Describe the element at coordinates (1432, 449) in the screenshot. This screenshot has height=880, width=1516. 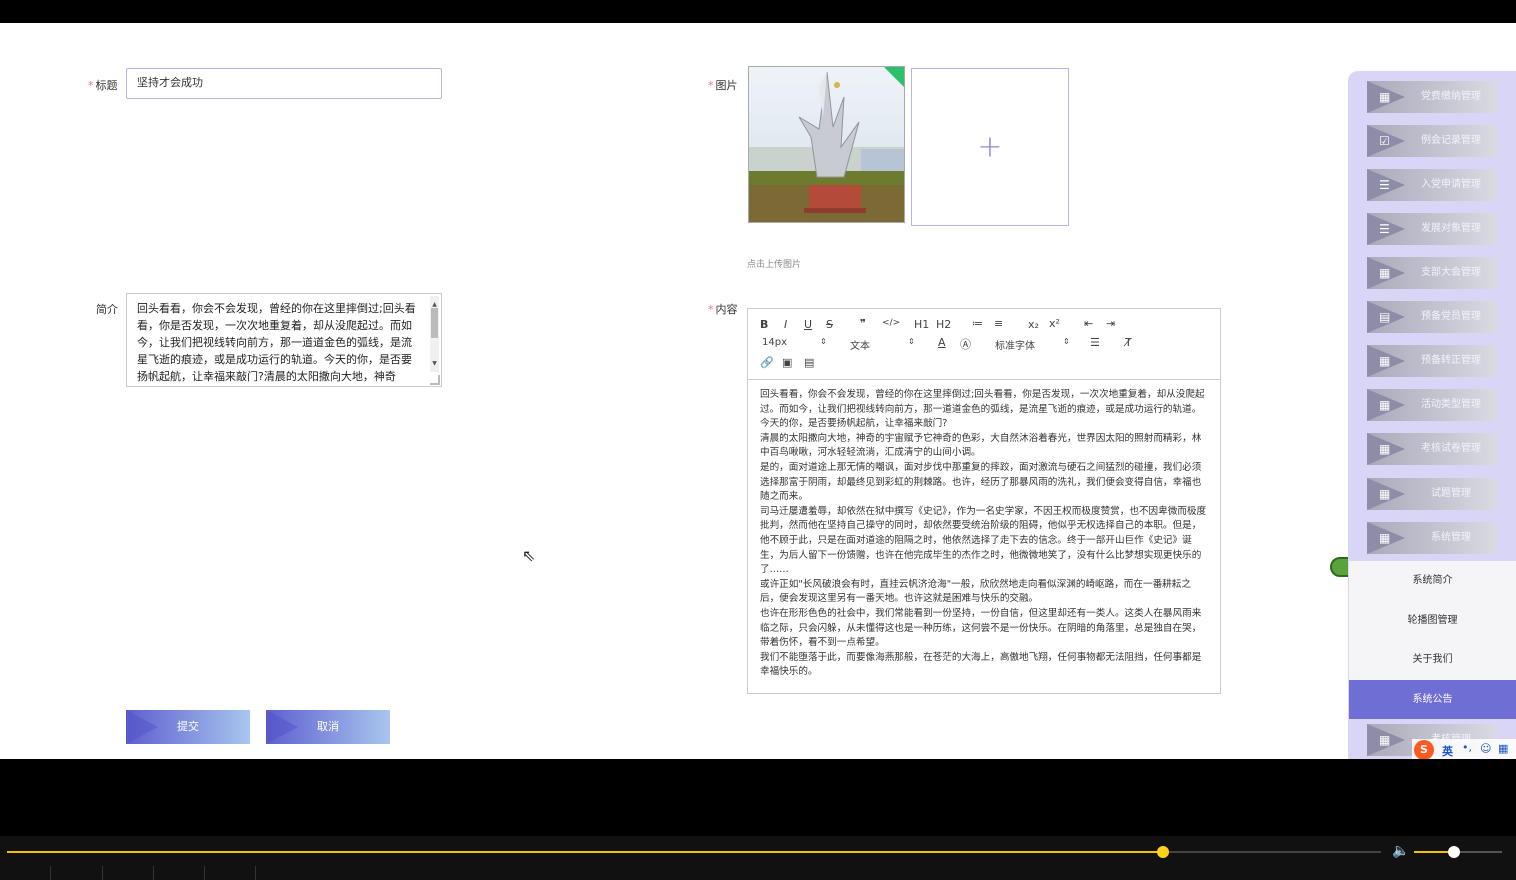
I see `sidebar-item-exam-papers: ▦ 考核试卷管理` at that location.